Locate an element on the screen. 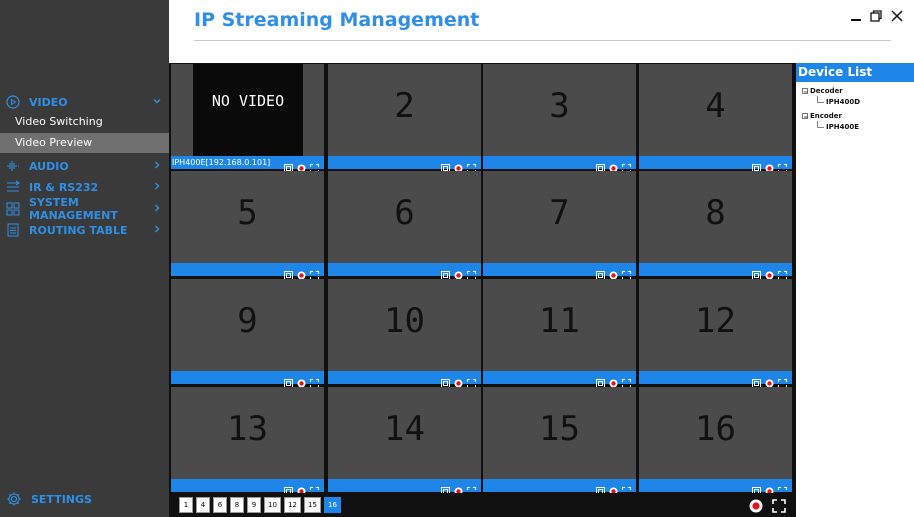 Image resolution: width=914 pixels, height=517 pixels. app-title: IP Streaming Management is located at coordinates (337, 20).